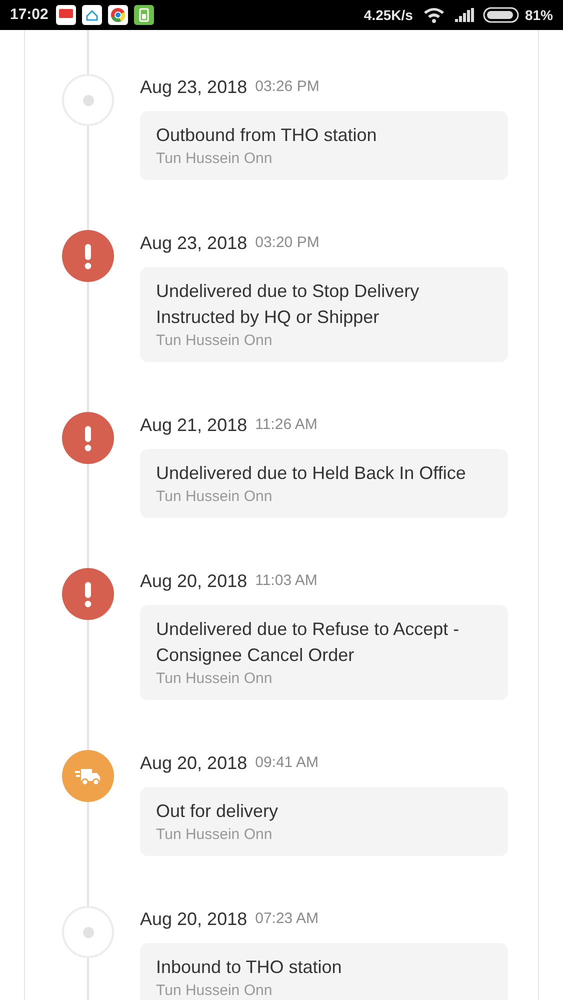 This screenshot has height=1000, width=563. What do you see at coordinates (194, 425) in the screenshot?
I see `event-date: Aug 21, 2018` at bounding box center [194, 425].